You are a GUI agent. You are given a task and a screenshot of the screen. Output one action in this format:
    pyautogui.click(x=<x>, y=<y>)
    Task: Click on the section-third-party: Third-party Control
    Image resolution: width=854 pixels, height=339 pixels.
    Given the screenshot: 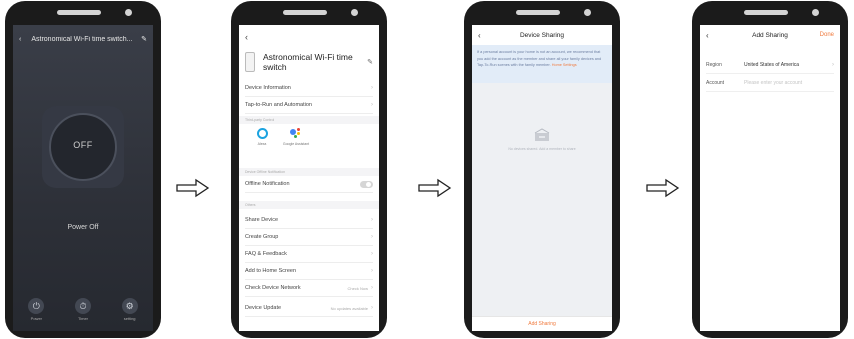 What is the action you would take?
    pyautogui.click(x=309, y=120)
    